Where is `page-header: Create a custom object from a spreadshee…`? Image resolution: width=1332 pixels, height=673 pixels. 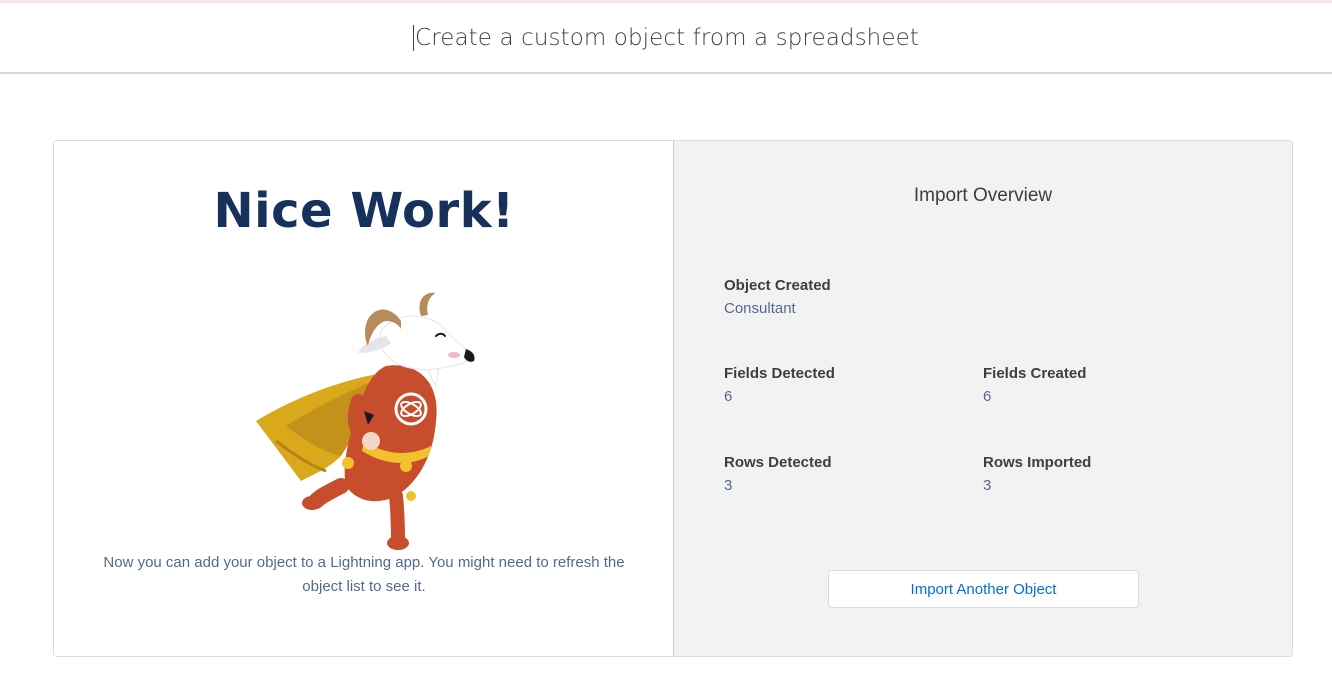 page-header: Create a custom object from a spreadshee… is located at coordinates (666, 38).